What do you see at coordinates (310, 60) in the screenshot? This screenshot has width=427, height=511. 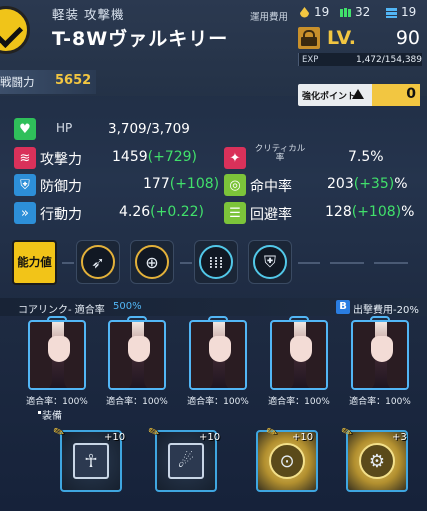 I see `exp-label: EXP` at bounding box center [310, 60].